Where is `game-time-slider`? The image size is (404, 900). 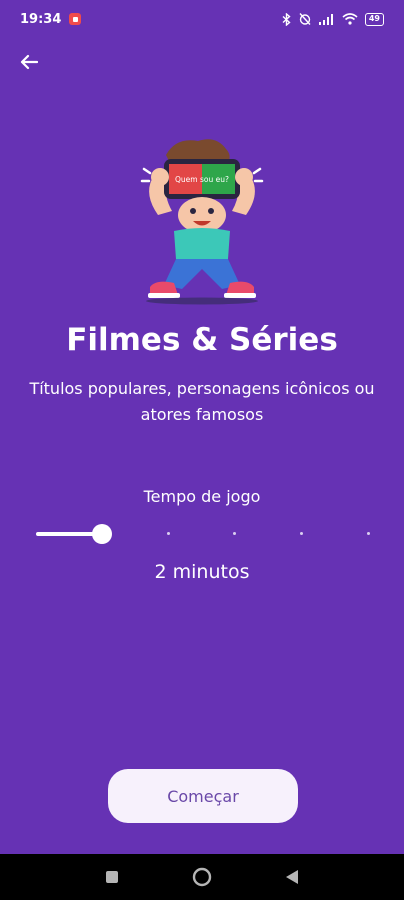
game-time-slider is located at coordinates (202, 534).